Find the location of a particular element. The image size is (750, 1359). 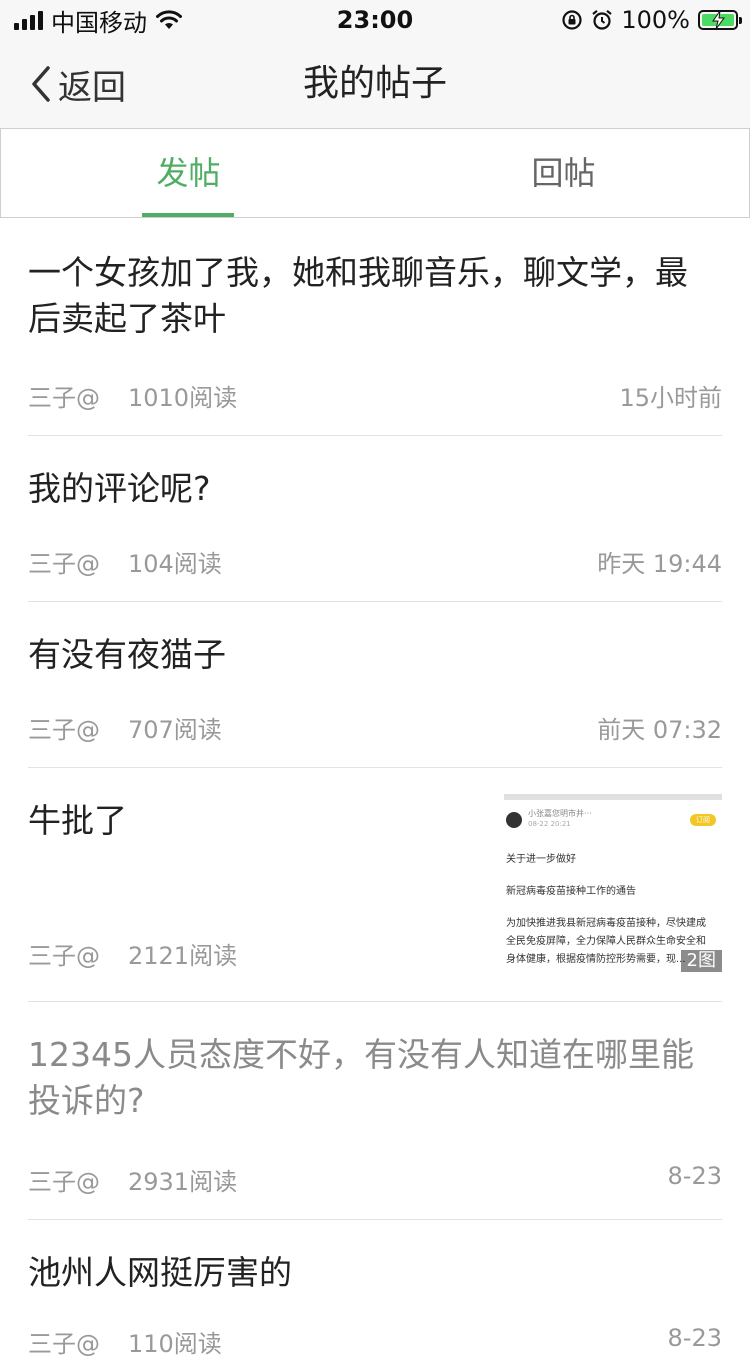

post-reads: 110阅读 is located at coordinates (175, 1344).